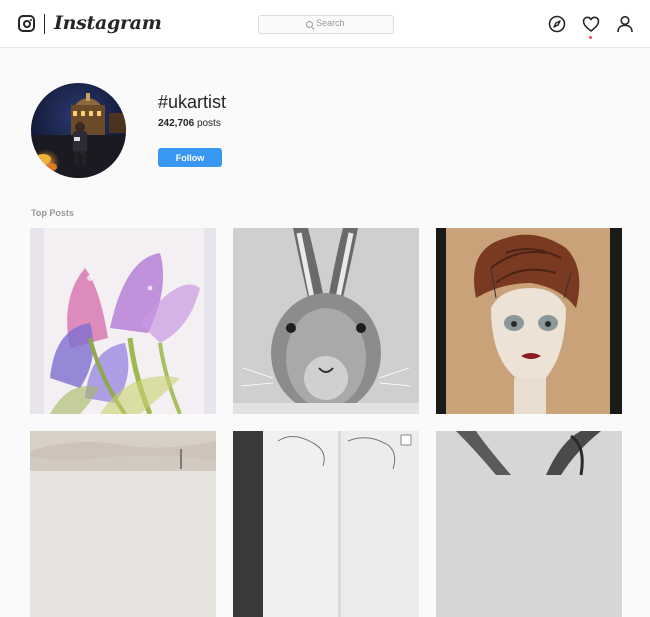 The image size is (650, 617). I want to click on top-posts-label: Top Posts, so click(52, 213).